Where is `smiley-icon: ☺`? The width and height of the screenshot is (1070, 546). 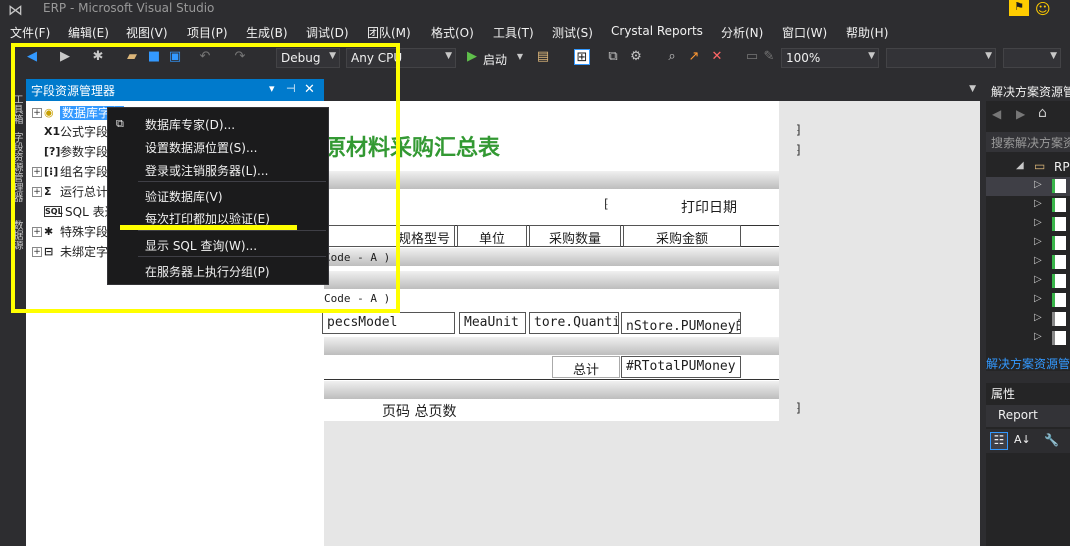
smiley-icon: ☺ is located at coordinates (1045, 9).